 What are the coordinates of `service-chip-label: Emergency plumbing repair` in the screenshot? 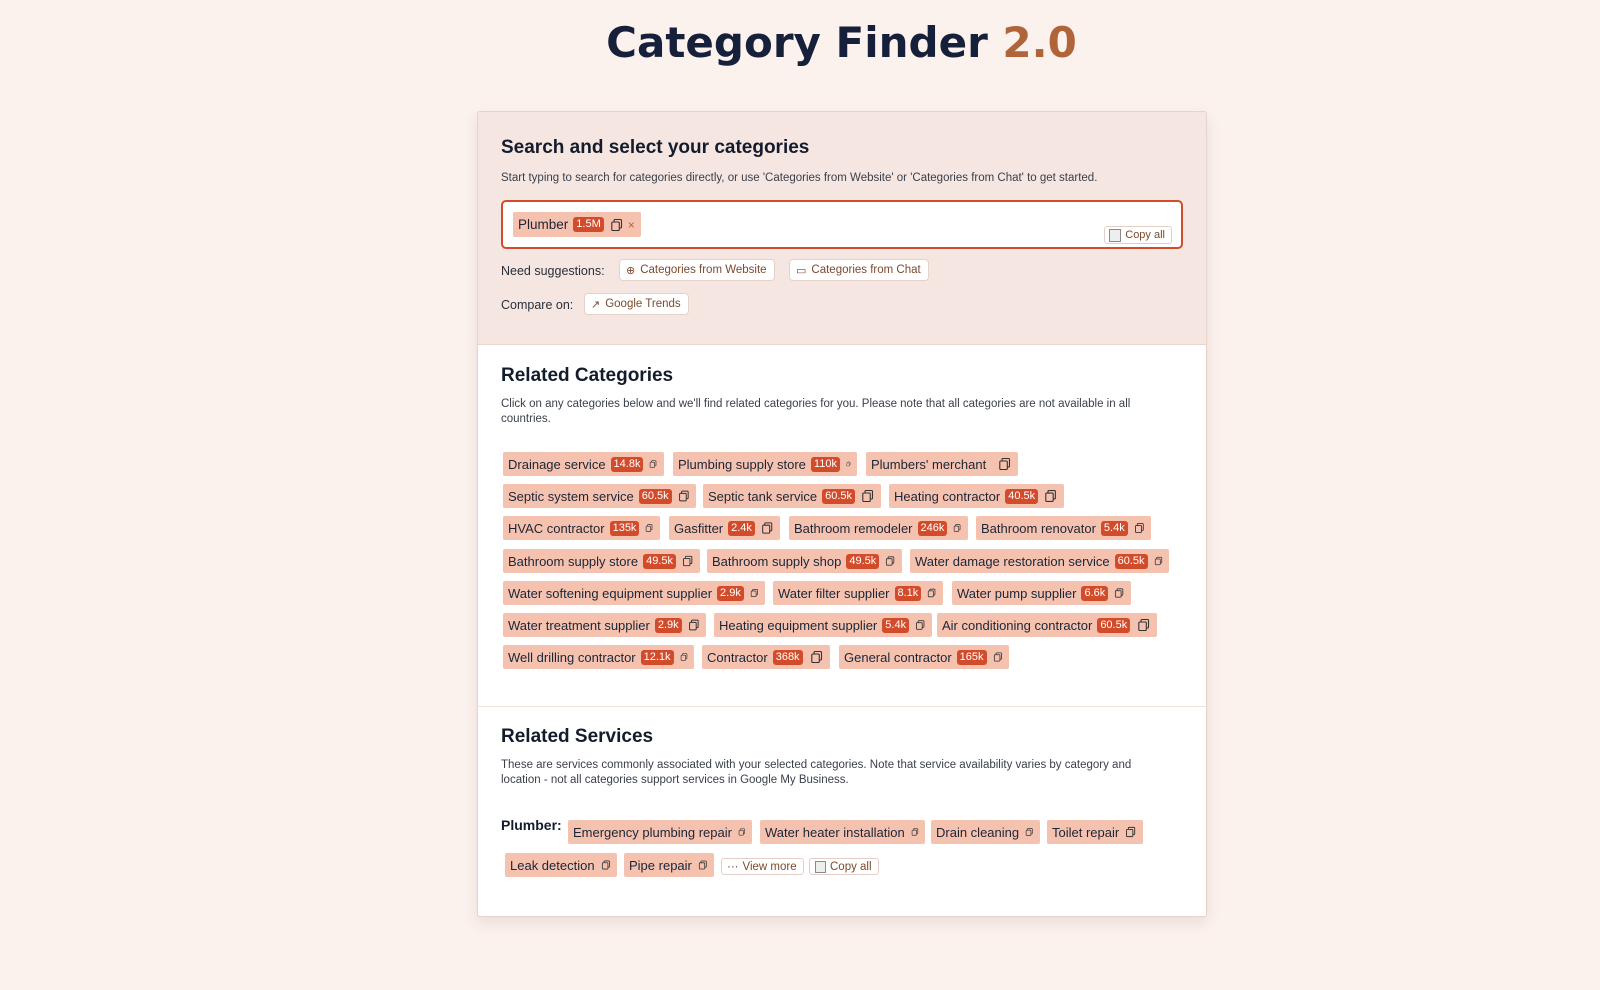 It's located at (652, 832).